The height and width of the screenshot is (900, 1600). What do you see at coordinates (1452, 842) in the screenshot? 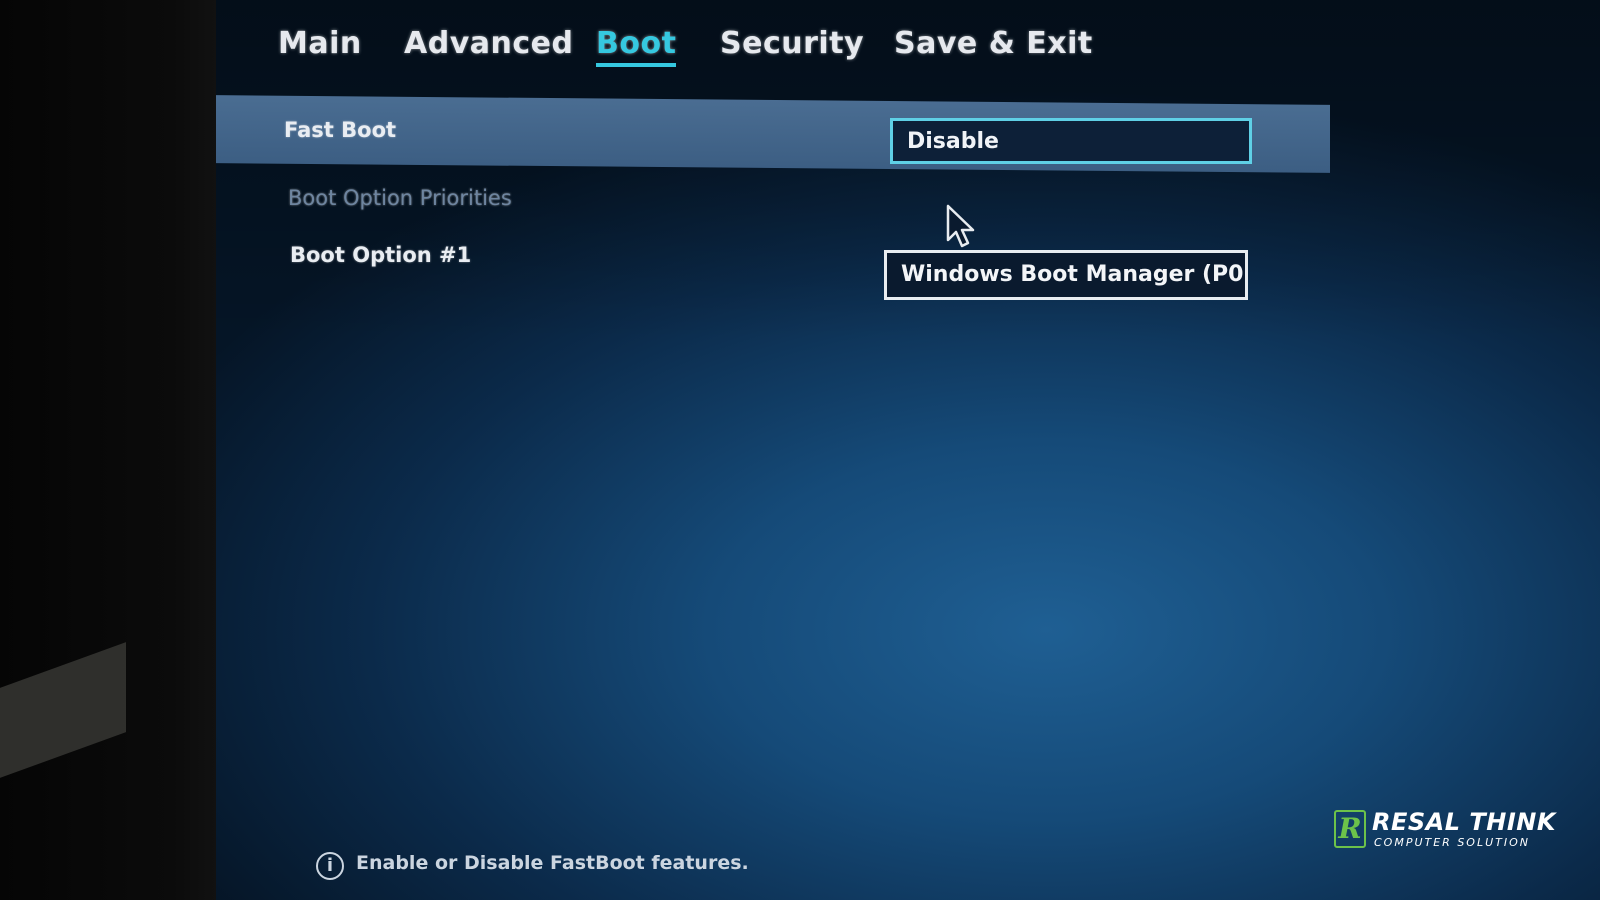
I see `logo-subtitle: COMPUTER SOLUTION` at bounding box center [1452, 842].